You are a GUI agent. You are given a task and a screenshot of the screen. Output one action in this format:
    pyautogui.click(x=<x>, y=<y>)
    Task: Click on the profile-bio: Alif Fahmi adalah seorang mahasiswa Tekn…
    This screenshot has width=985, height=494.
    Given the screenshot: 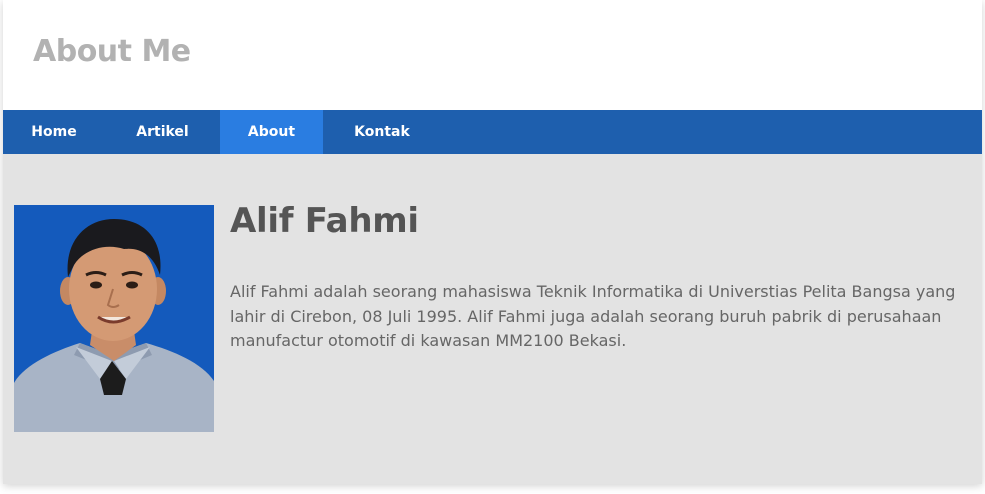 What is the action you would take?
    pyautogui.click(x=593, y=316)
    